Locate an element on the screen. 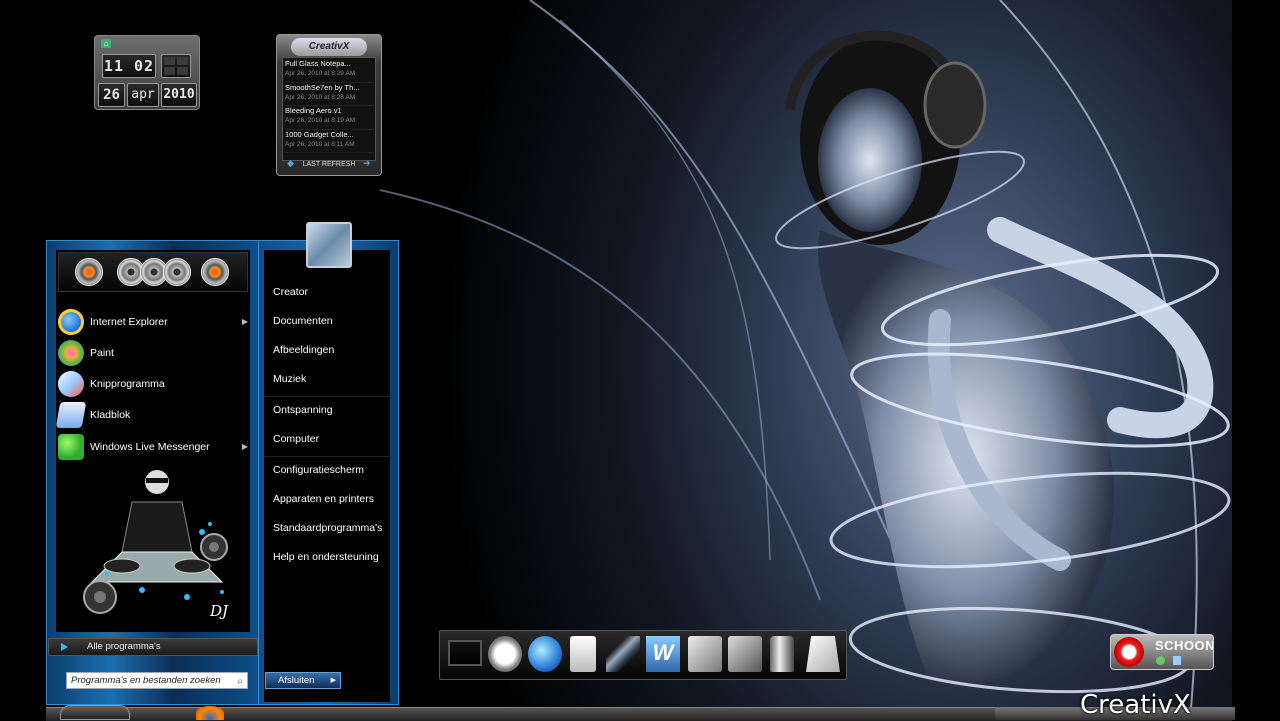  messenger-icon is located at coordinates (71, 447).